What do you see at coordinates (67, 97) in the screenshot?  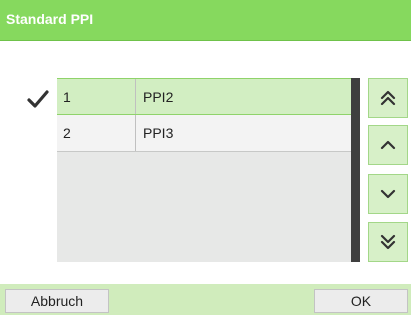 I see `row-number: 1` at bounding box center [67, 97].